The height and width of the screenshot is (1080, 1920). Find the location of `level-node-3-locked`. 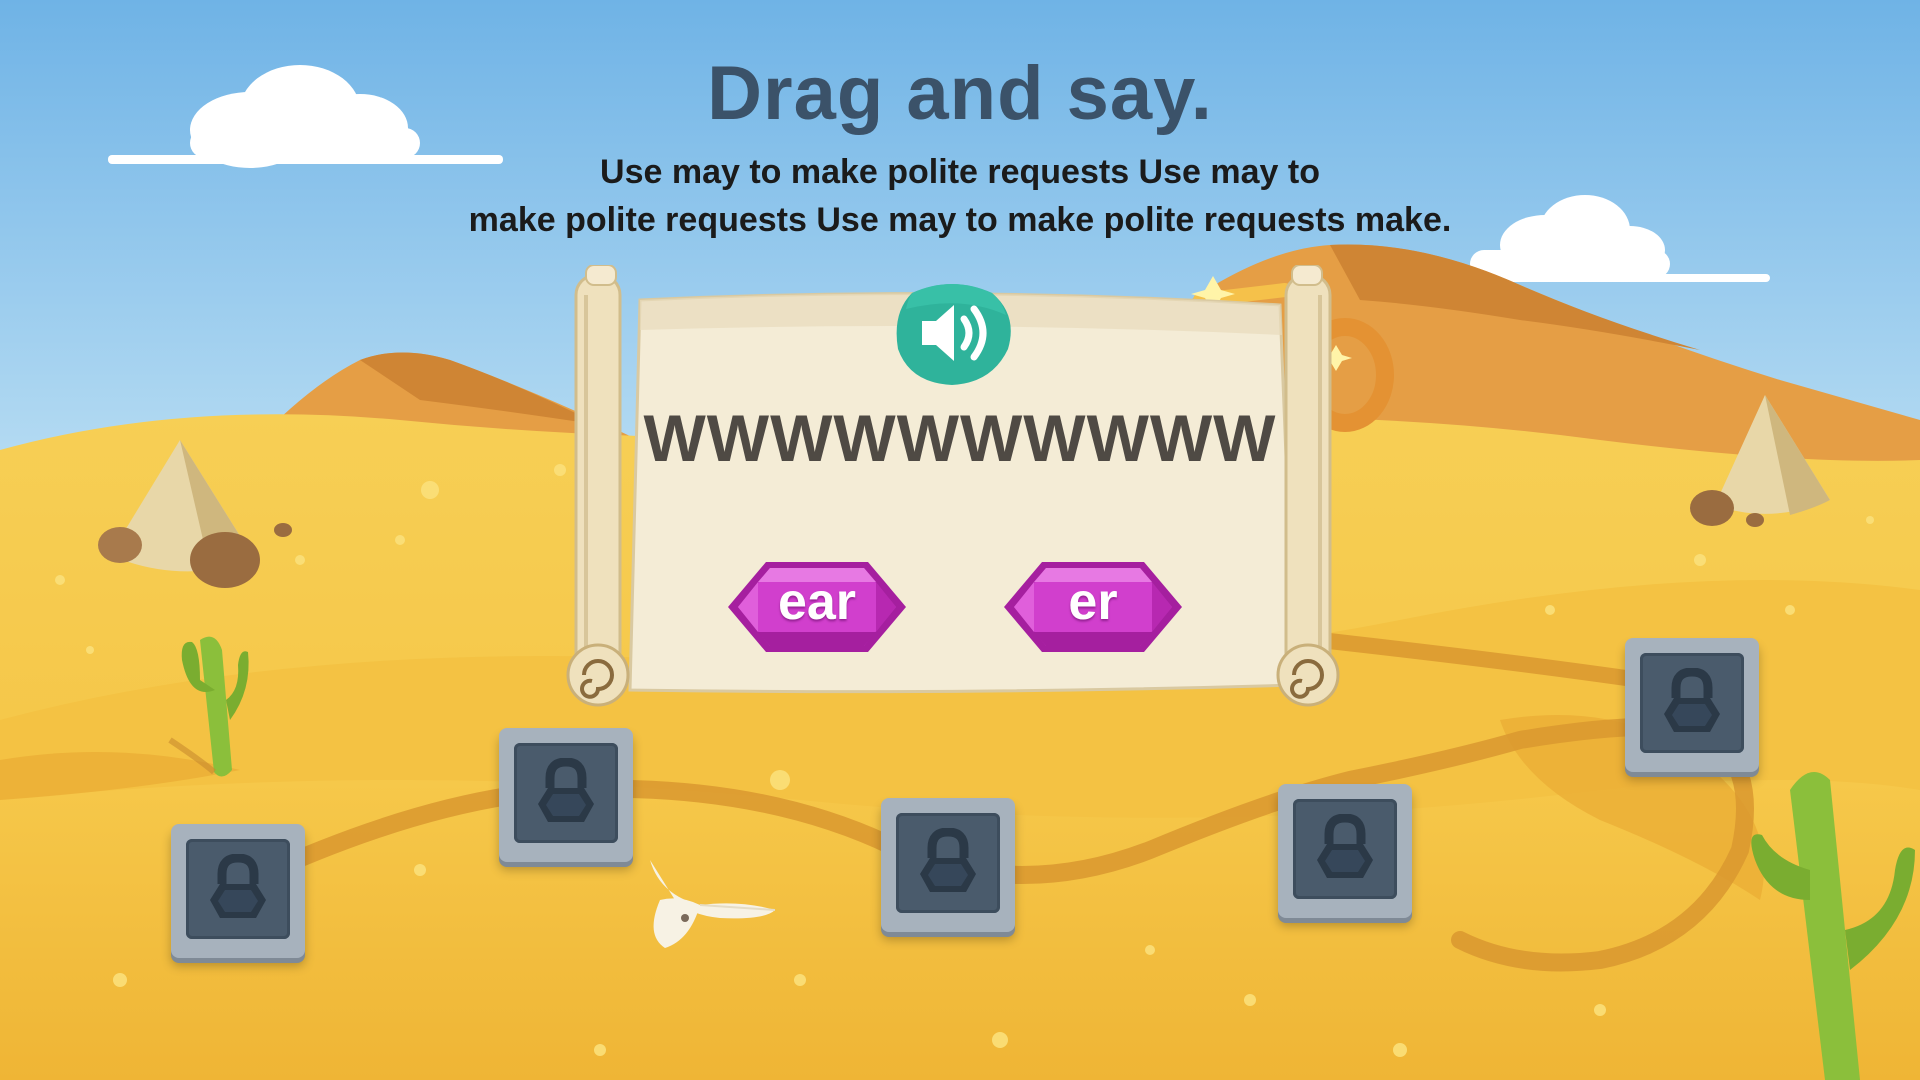

level-node-3-locked is located at coordinates (948, 865).